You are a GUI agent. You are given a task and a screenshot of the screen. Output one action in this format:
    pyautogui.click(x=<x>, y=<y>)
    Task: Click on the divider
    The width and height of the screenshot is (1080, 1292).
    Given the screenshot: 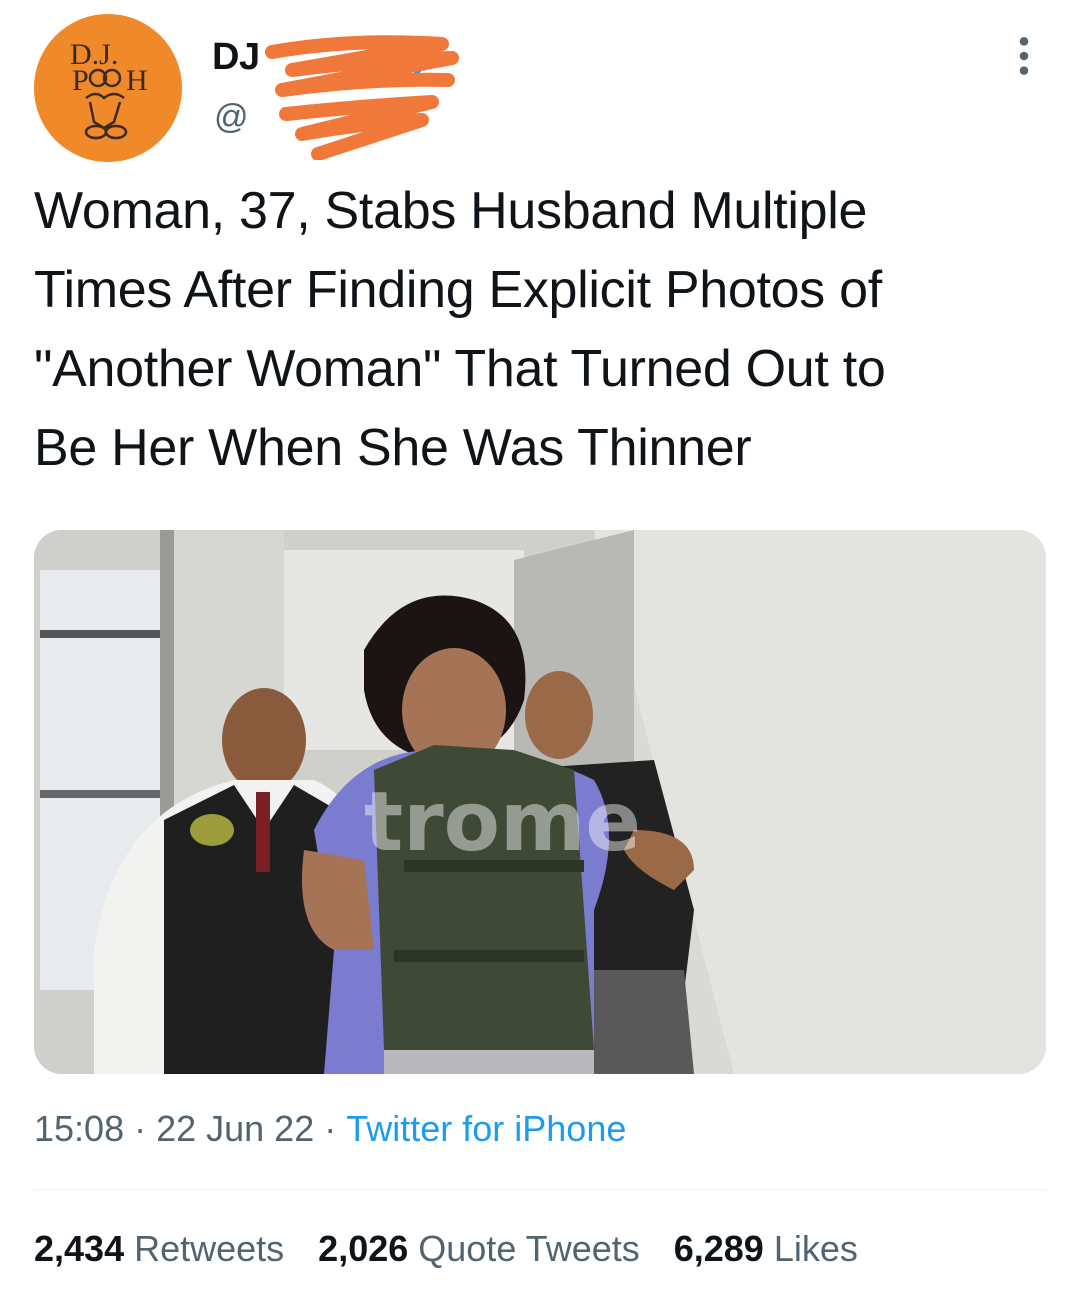 What is the action you would take?
    pyautogui.click(x=540, y=1189)
    